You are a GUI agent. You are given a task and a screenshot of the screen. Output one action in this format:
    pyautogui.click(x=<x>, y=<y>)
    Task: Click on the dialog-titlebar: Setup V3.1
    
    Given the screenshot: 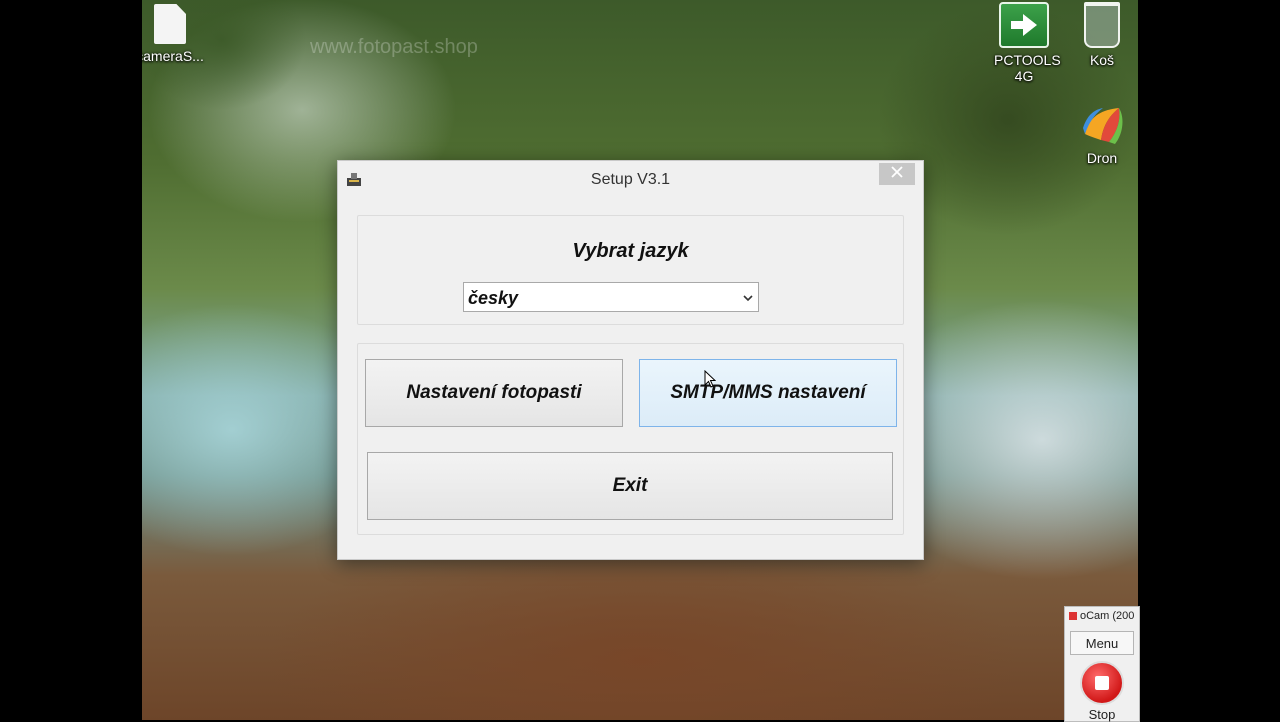 What is the action you would take?
    pyautogui.click(x=630, y=179)
    